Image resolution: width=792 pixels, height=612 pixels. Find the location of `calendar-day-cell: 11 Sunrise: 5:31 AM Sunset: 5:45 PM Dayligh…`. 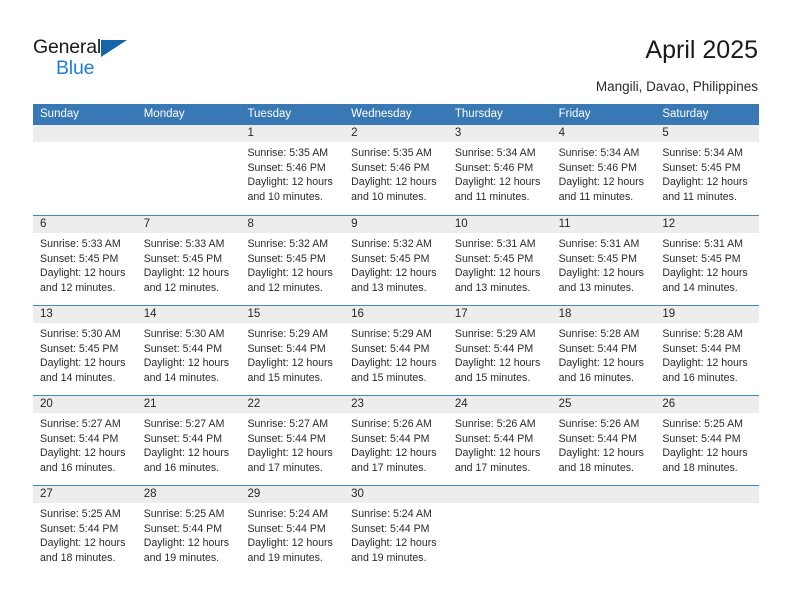

calendar-day-cell: 11 Sunrise: 5:31 AM Sunset: 5:45 PM Dayligh… is located at coordinates (603, 260).